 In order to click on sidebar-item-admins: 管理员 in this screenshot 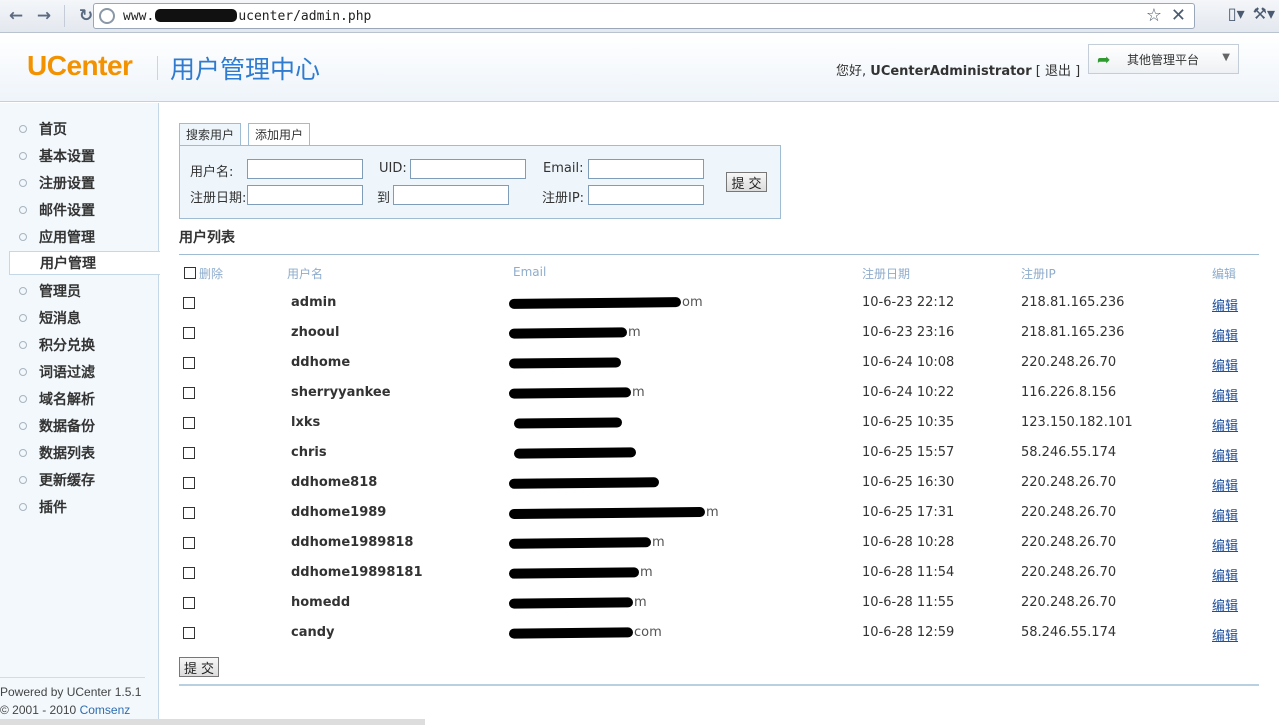, I will do `click(79, 291)`.